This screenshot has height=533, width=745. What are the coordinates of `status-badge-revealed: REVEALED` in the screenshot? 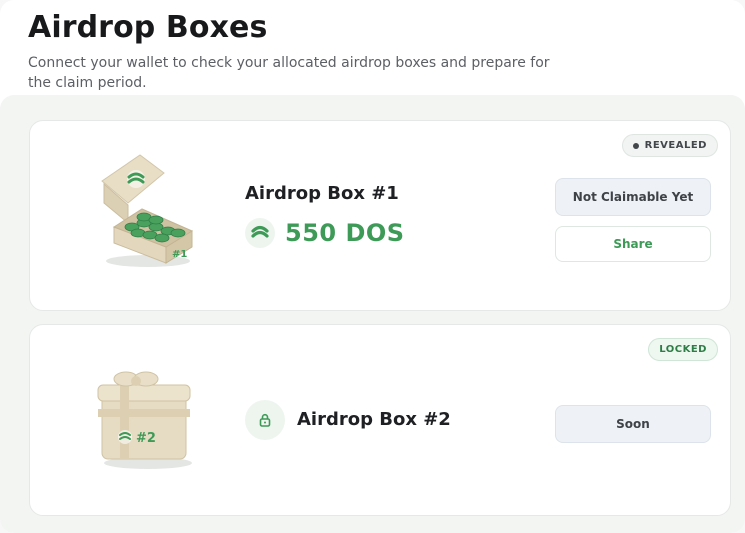 It's located at (669, 145).